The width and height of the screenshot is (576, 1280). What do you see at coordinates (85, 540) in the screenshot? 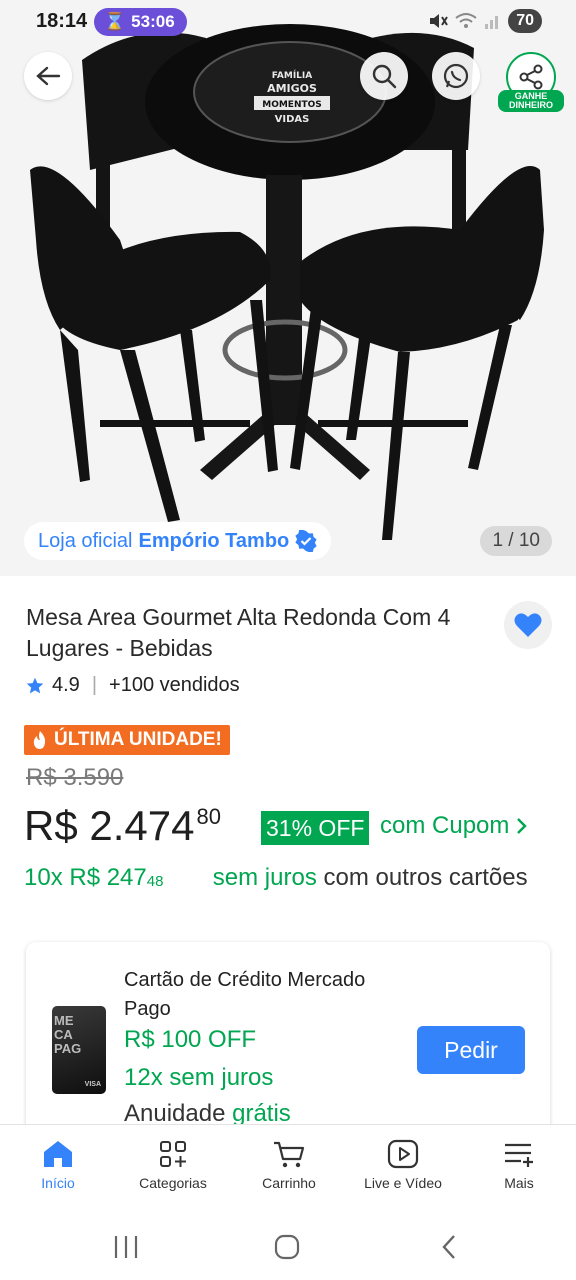
I see `official-store-prefix: Loja oficial` at bounding box center [85, 540].